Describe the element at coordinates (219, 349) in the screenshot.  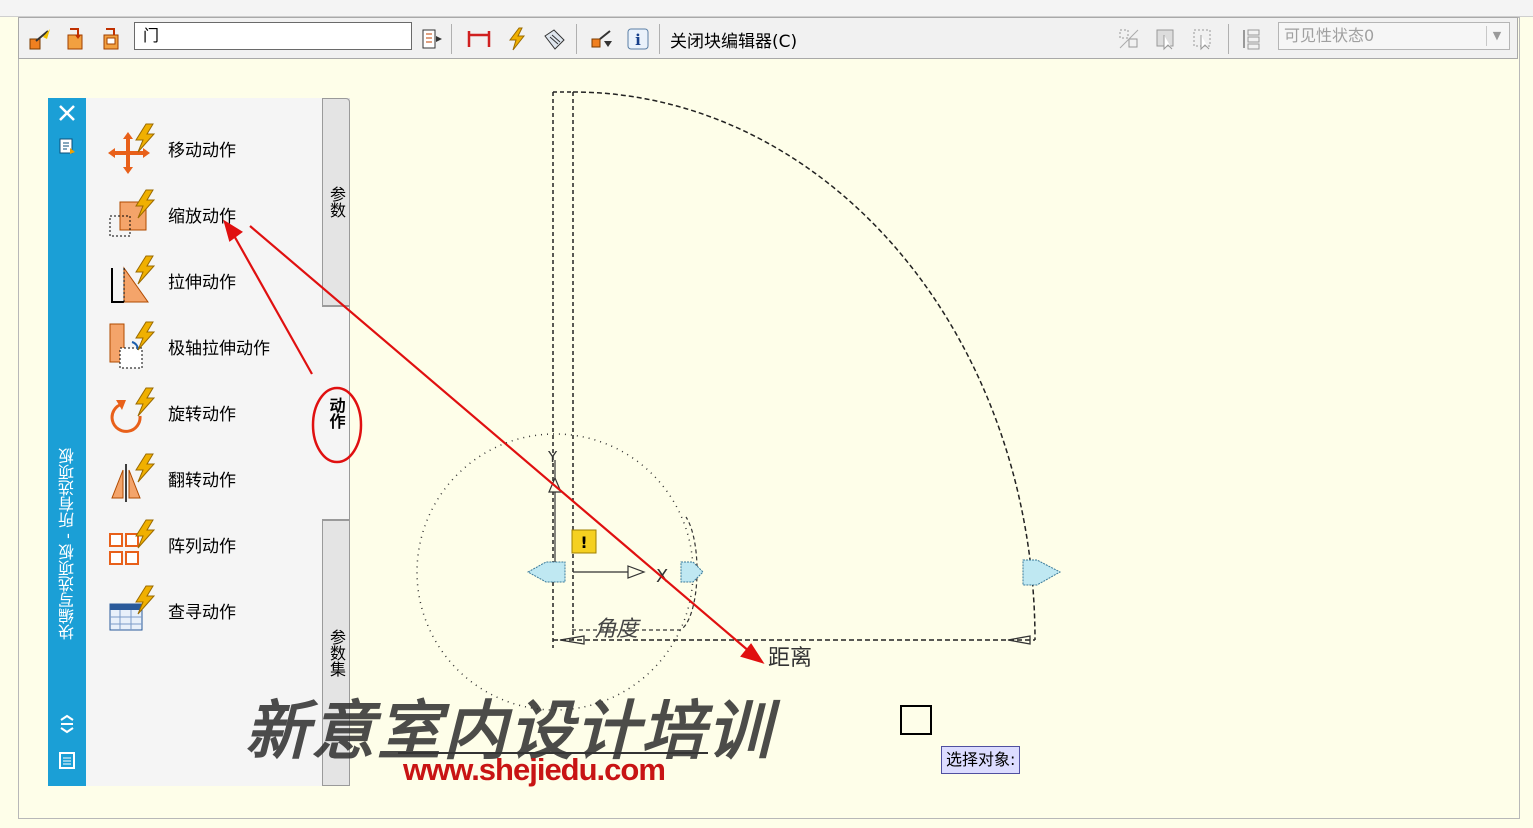
I see `tool-label: 极轴拉伸动作` at that location.